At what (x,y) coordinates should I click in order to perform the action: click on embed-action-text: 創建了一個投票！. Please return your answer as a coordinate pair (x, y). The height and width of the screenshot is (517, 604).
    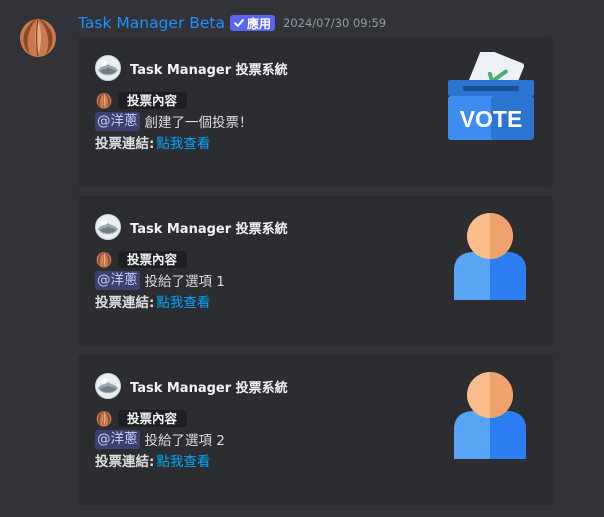
    Looking at the image, I should click on (198, 123).